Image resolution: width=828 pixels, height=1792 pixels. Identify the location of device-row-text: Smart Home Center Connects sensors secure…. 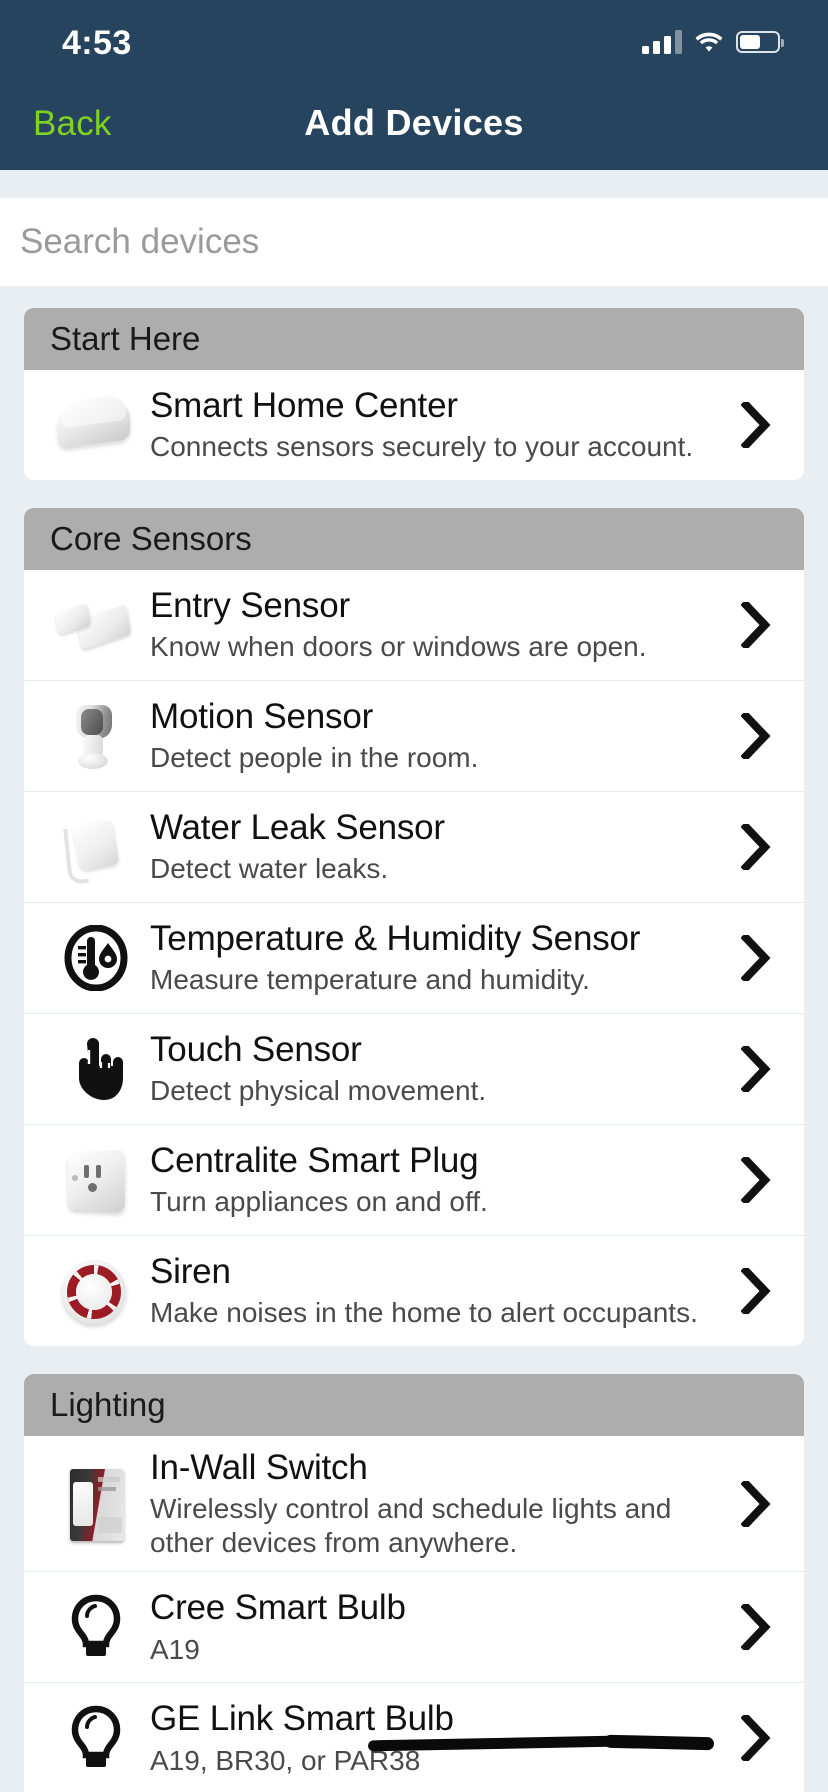
(441, 425).